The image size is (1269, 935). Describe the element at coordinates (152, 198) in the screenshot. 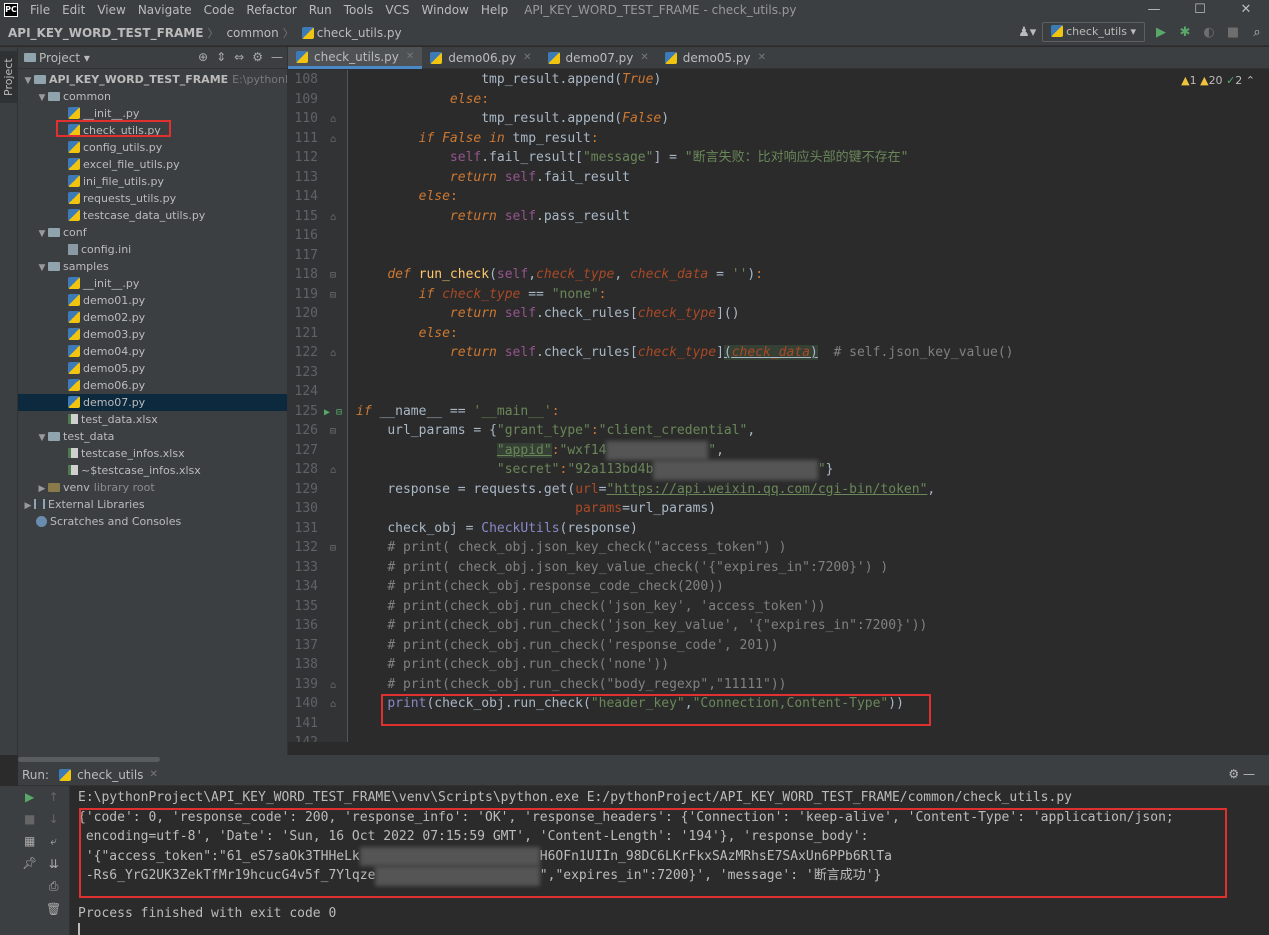

I see `tree-file: requests_utils.py` at that location.